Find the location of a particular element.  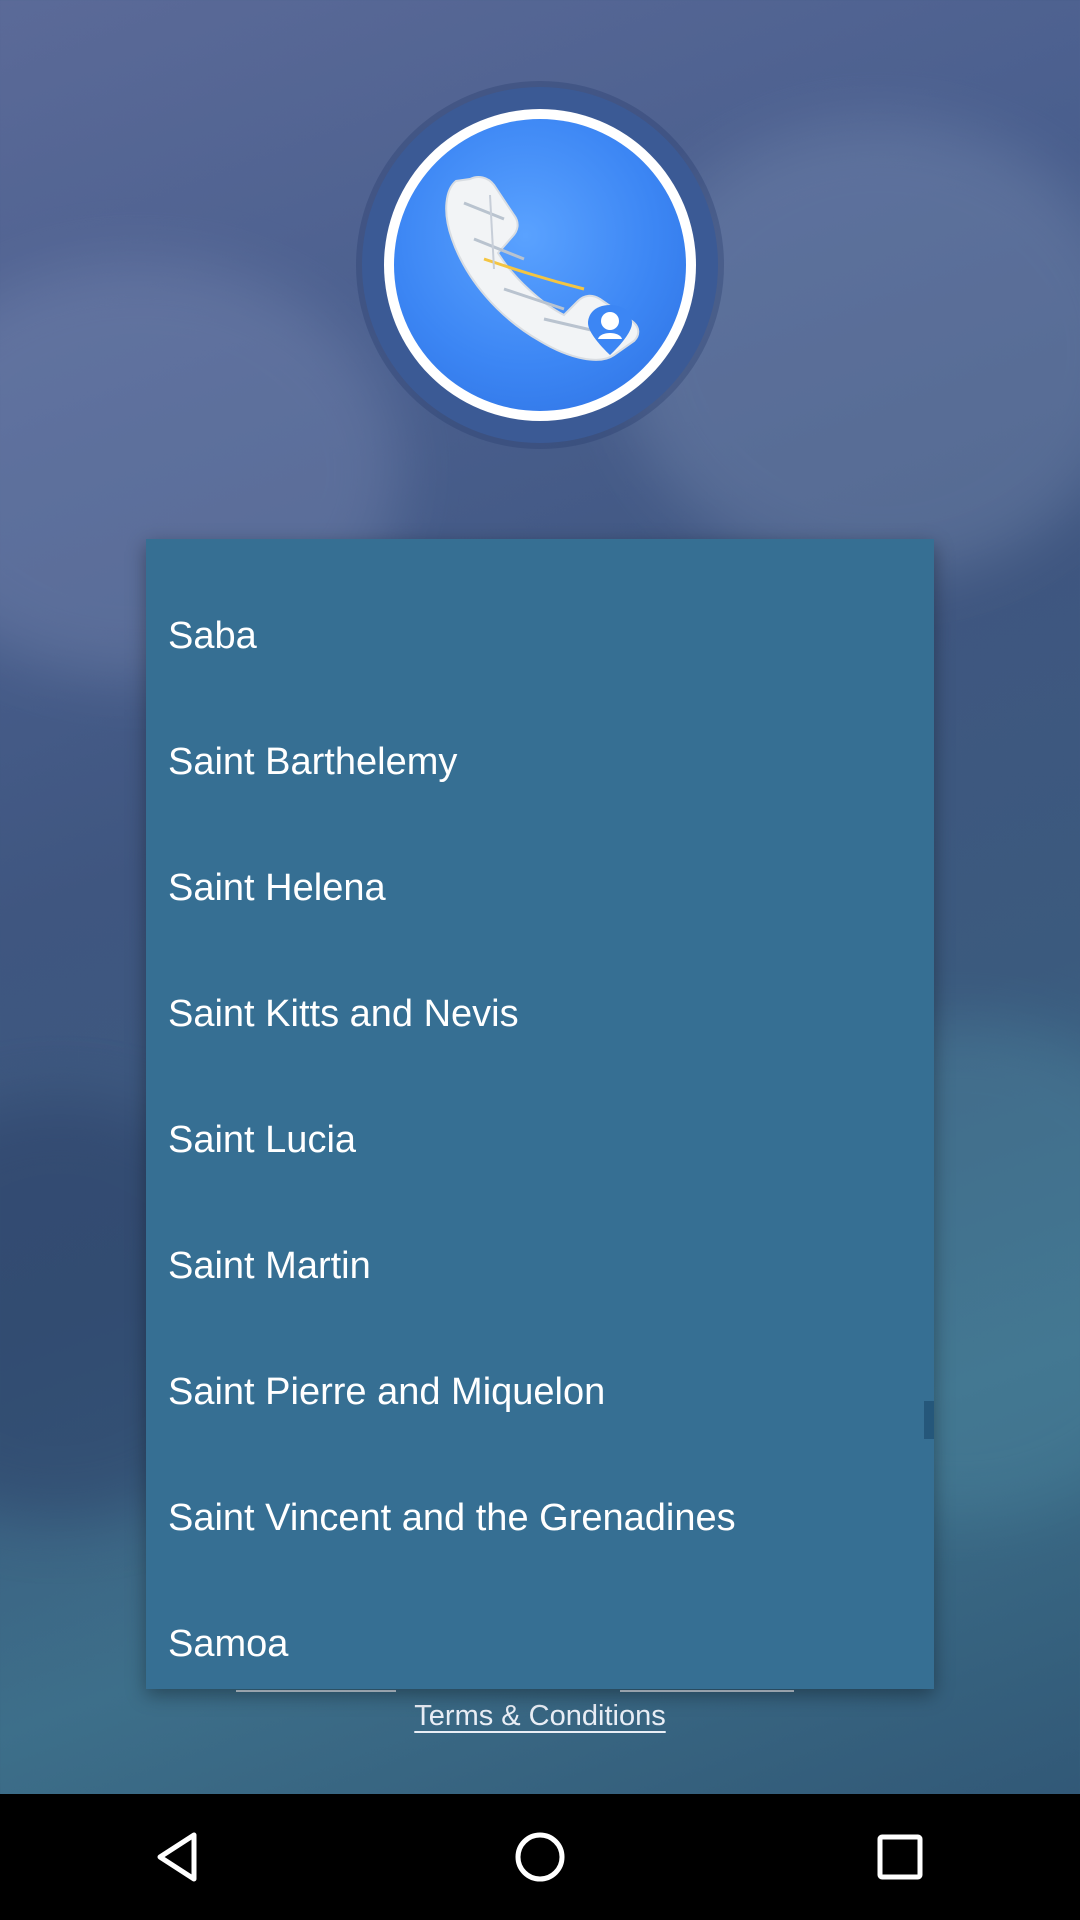

terms-conditions-link: Terms & Conditions is located at coordinates (540, 1716).